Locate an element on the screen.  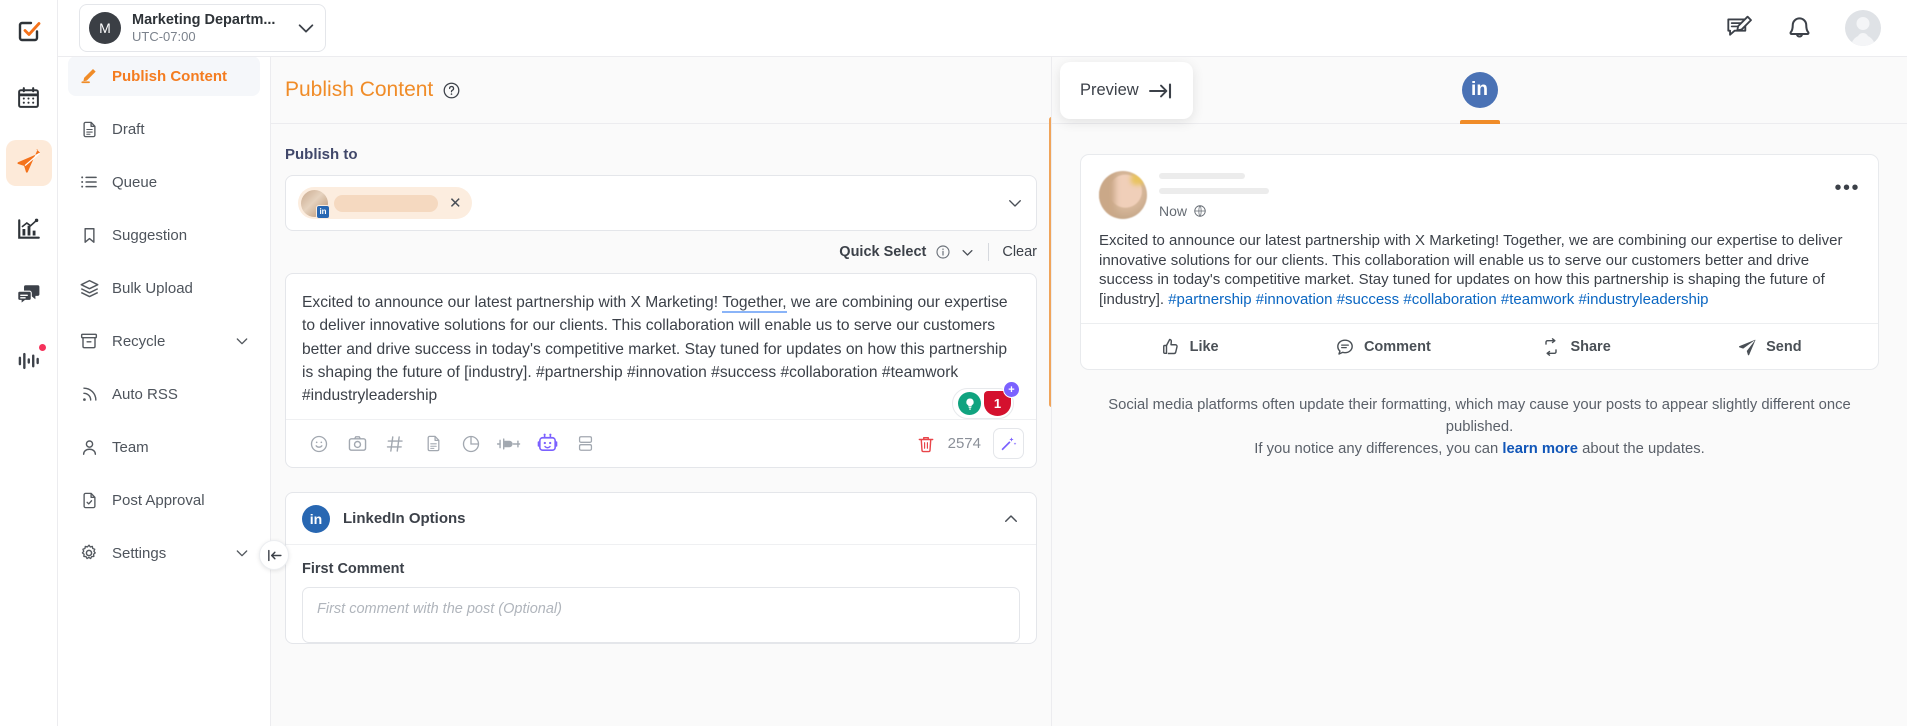
sidebar-item-bulk-upload: Bulk Upload is located at coordinates (164, 288).